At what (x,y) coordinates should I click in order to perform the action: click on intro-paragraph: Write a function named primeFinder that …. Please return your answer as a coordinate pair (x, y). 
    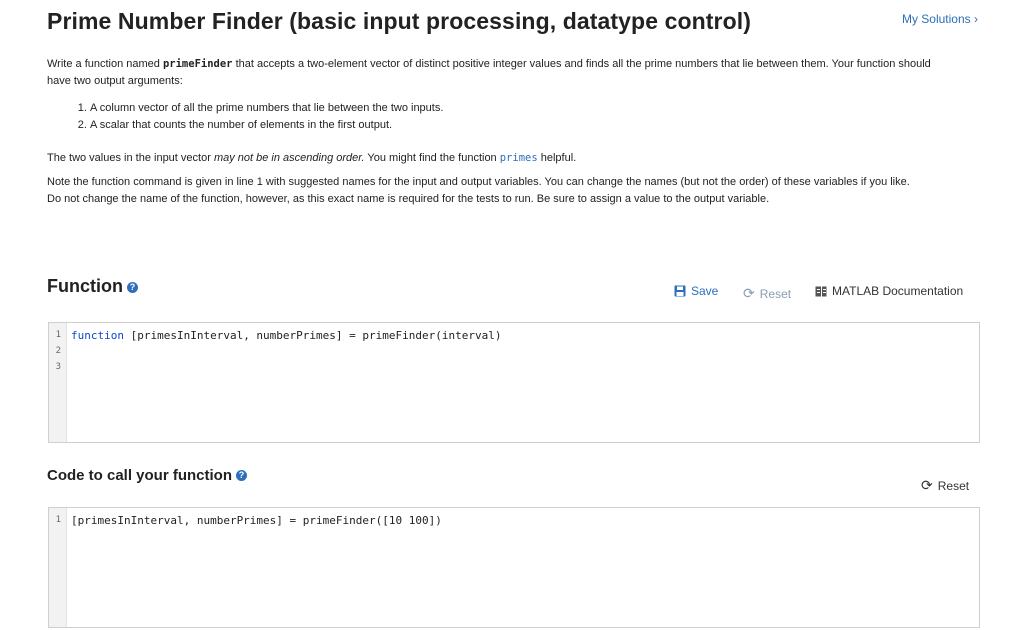
    Looking at the image, I should click on (497, 73).